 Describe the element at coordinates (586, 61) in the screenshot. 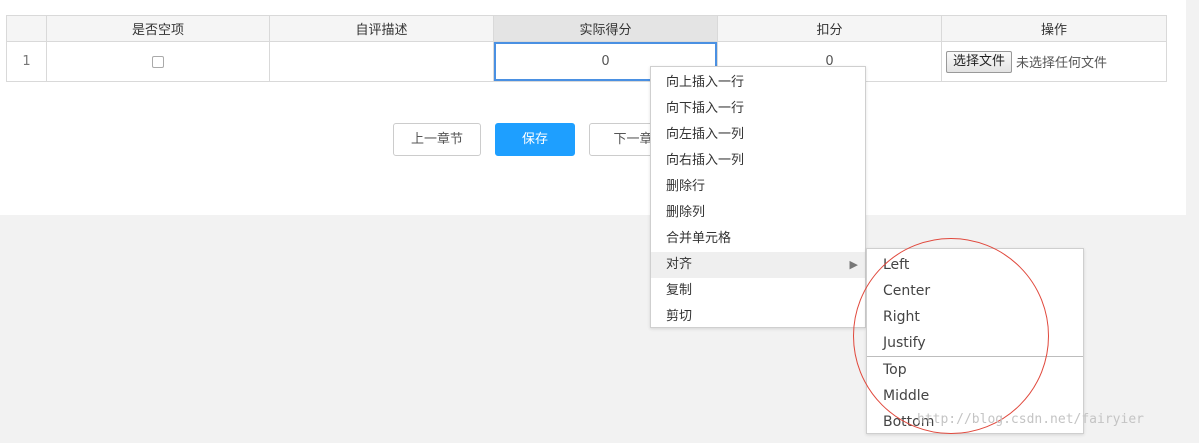

I see `table-row: 1 0 0 选择文件 未选择任何文件` at that location.